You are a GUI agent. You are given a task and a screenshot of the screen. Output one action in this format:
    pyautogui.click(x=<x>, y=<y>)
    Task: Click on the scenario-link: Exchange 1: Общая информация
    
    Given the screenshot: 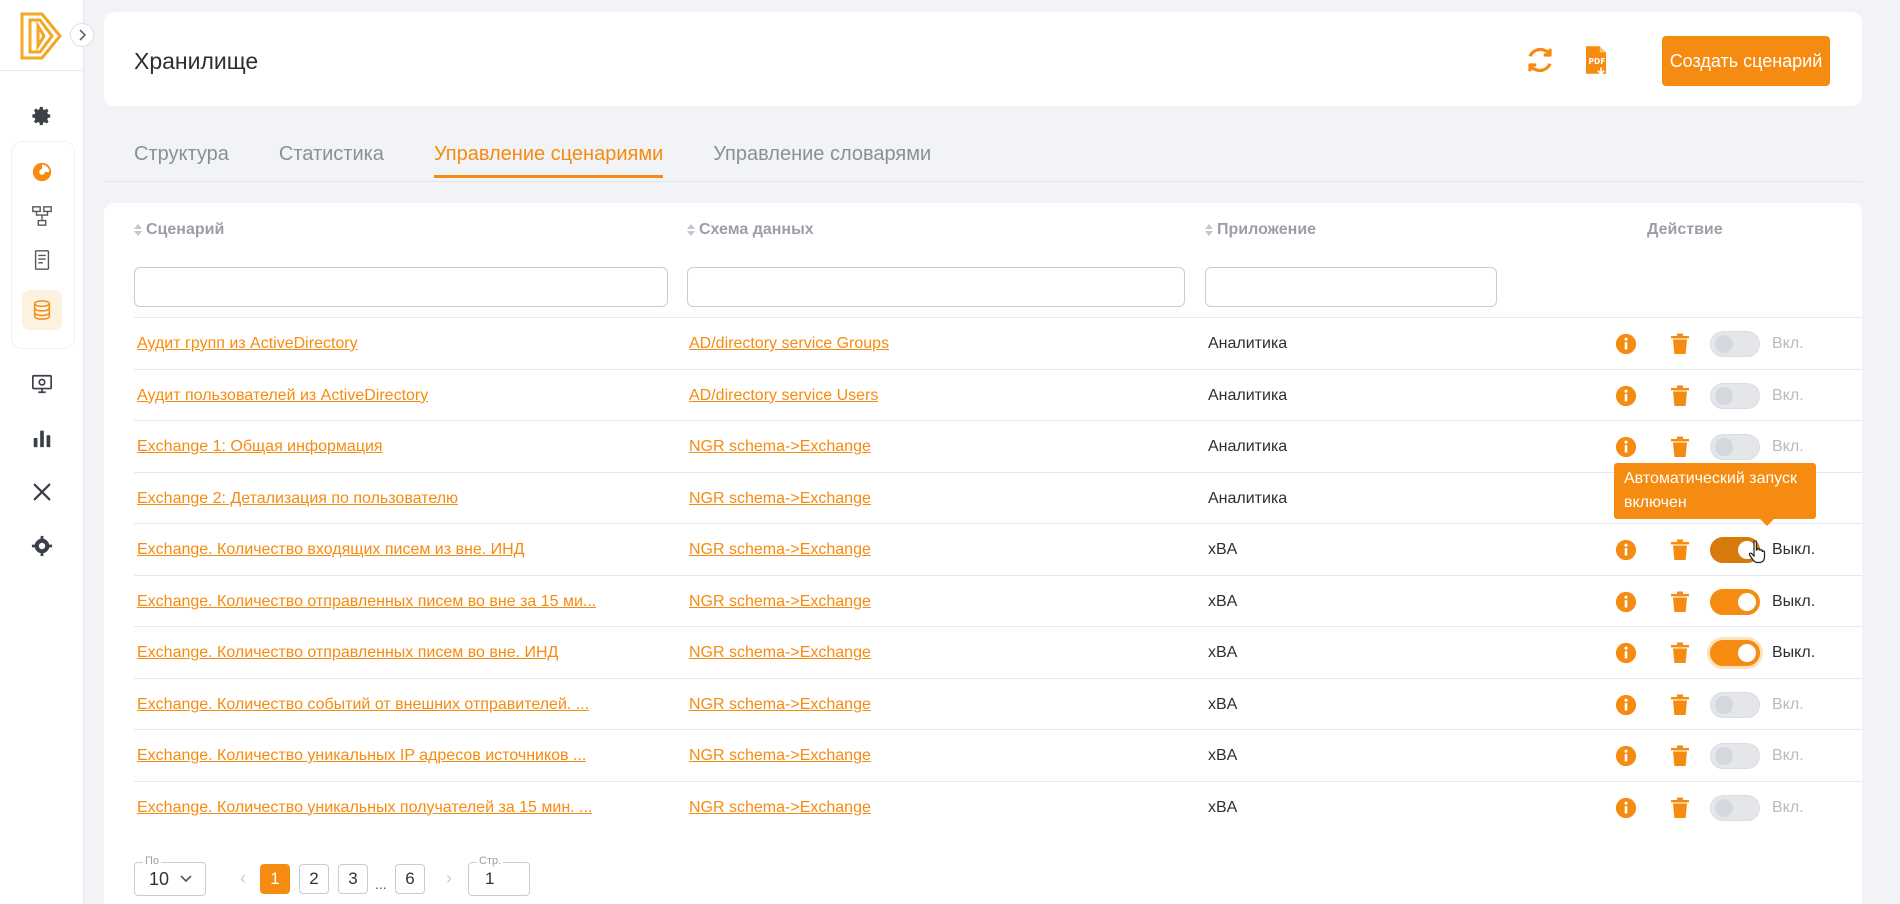 What is the action you would take?
    pyautogui.click(x=260, y=447)
    